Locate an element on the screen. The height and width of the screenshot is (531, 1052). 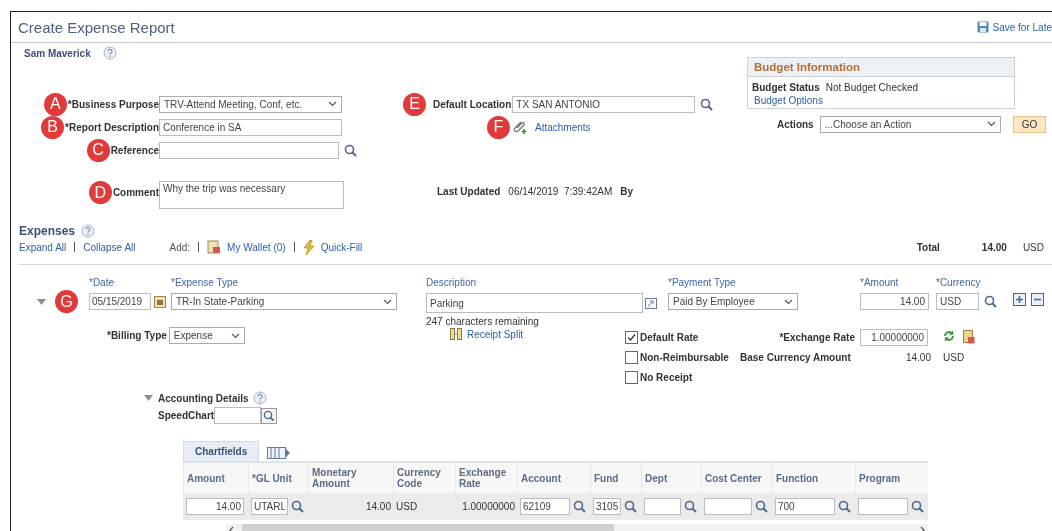
budget-status: Not Budget Checked is located at coordinates (872, 87).